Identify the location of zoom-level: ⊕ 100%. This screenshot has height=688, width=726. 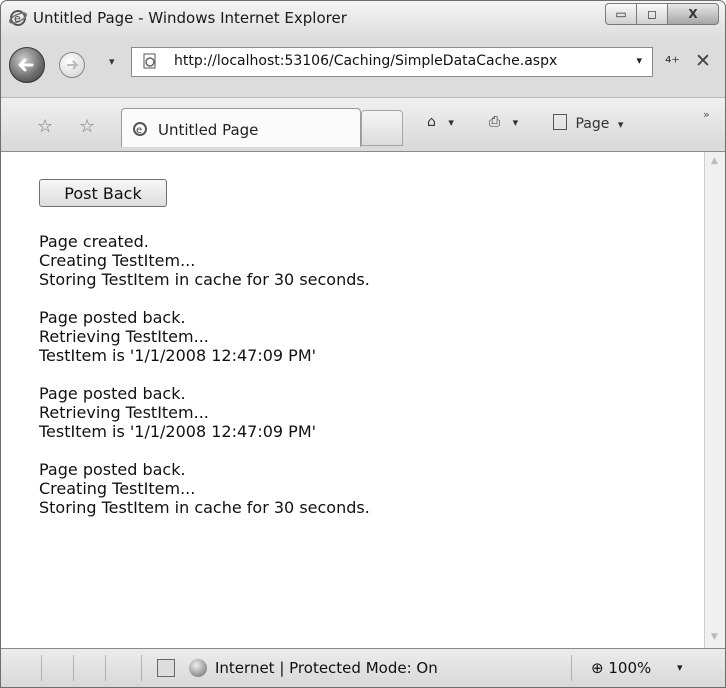
(621, 668).